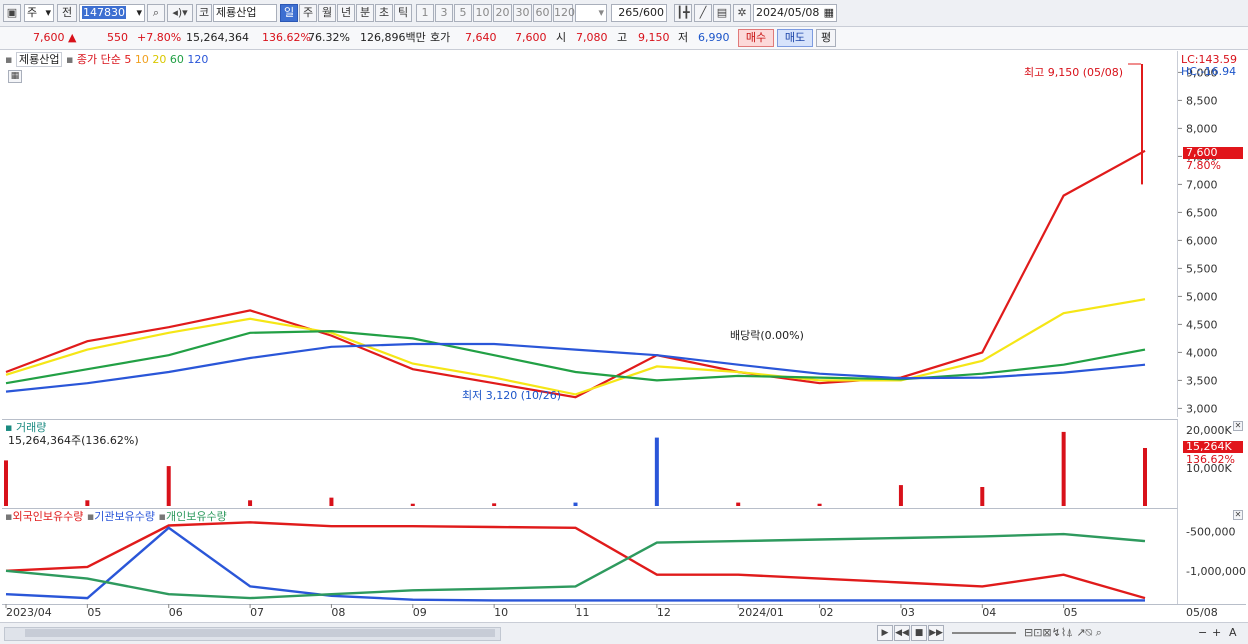 The image size is (1248, 644). I want to click on volume-legend: ▪ 거래량, so click(26, 427).